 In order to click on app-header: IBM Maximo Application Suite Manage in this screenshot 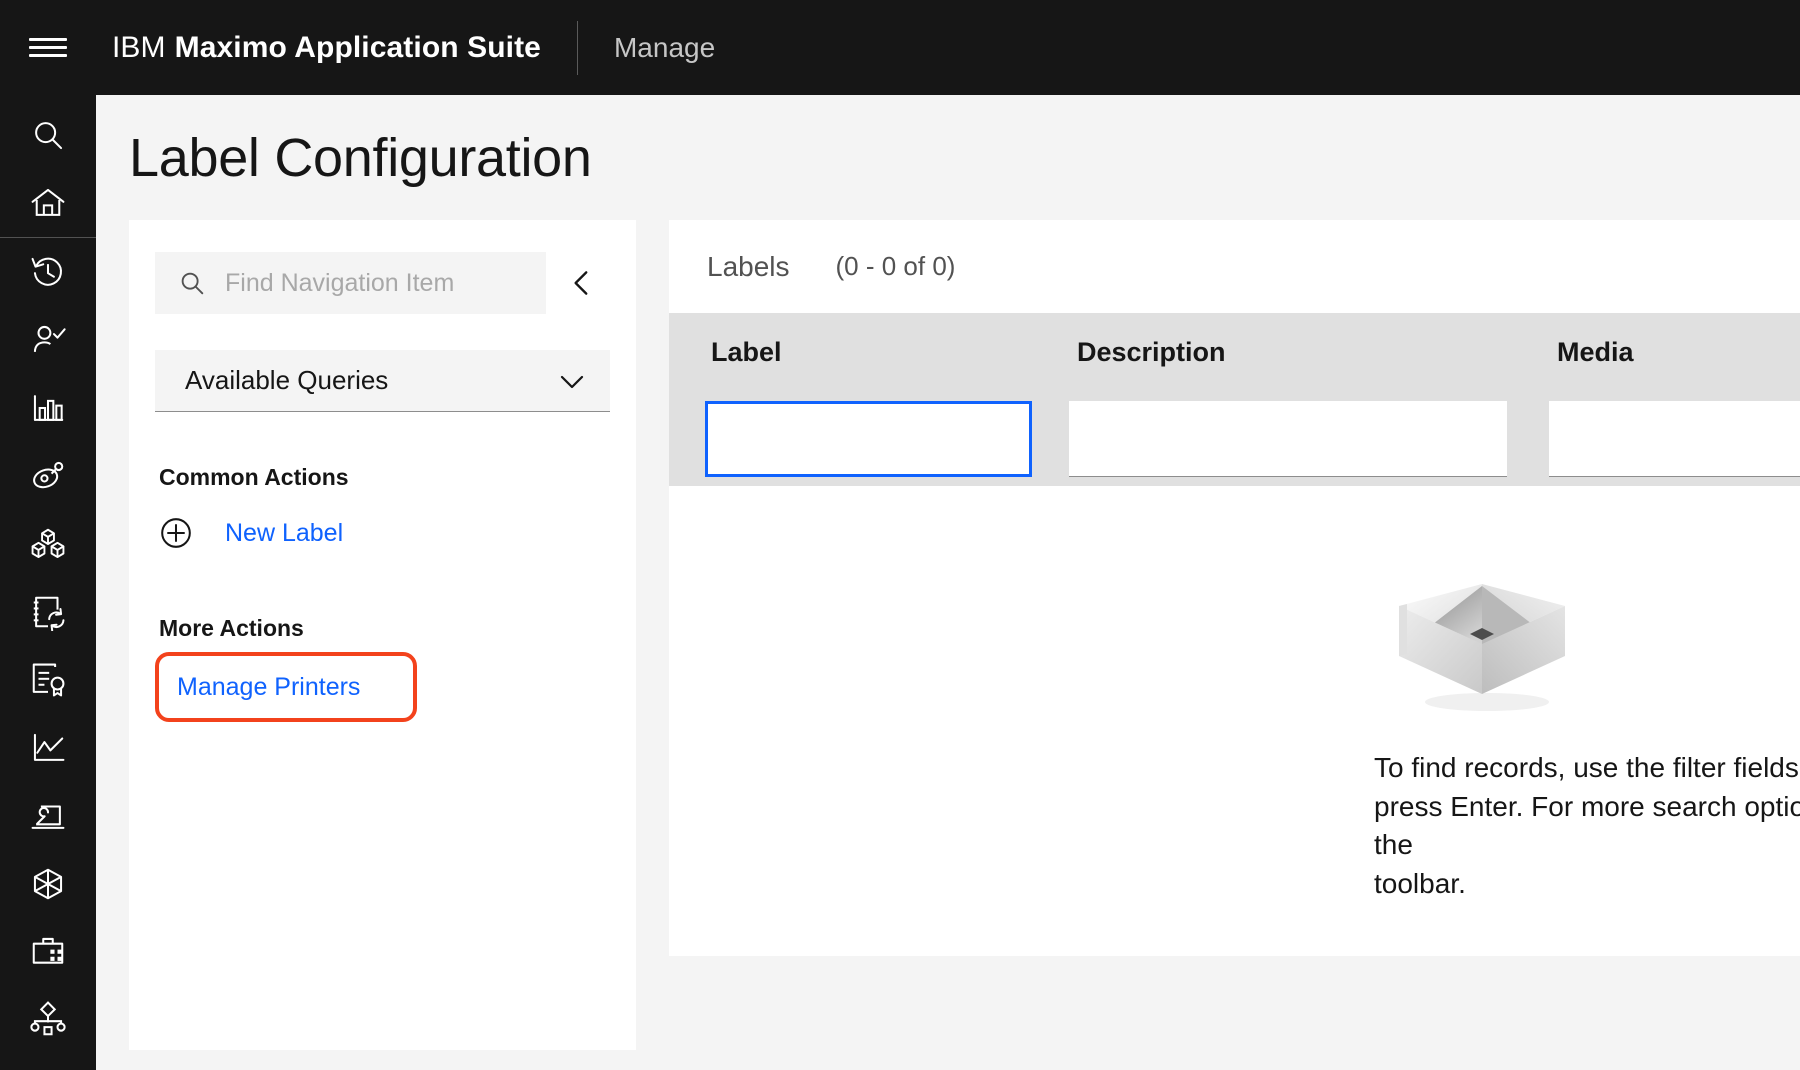, I will do `click(900, 47)`.